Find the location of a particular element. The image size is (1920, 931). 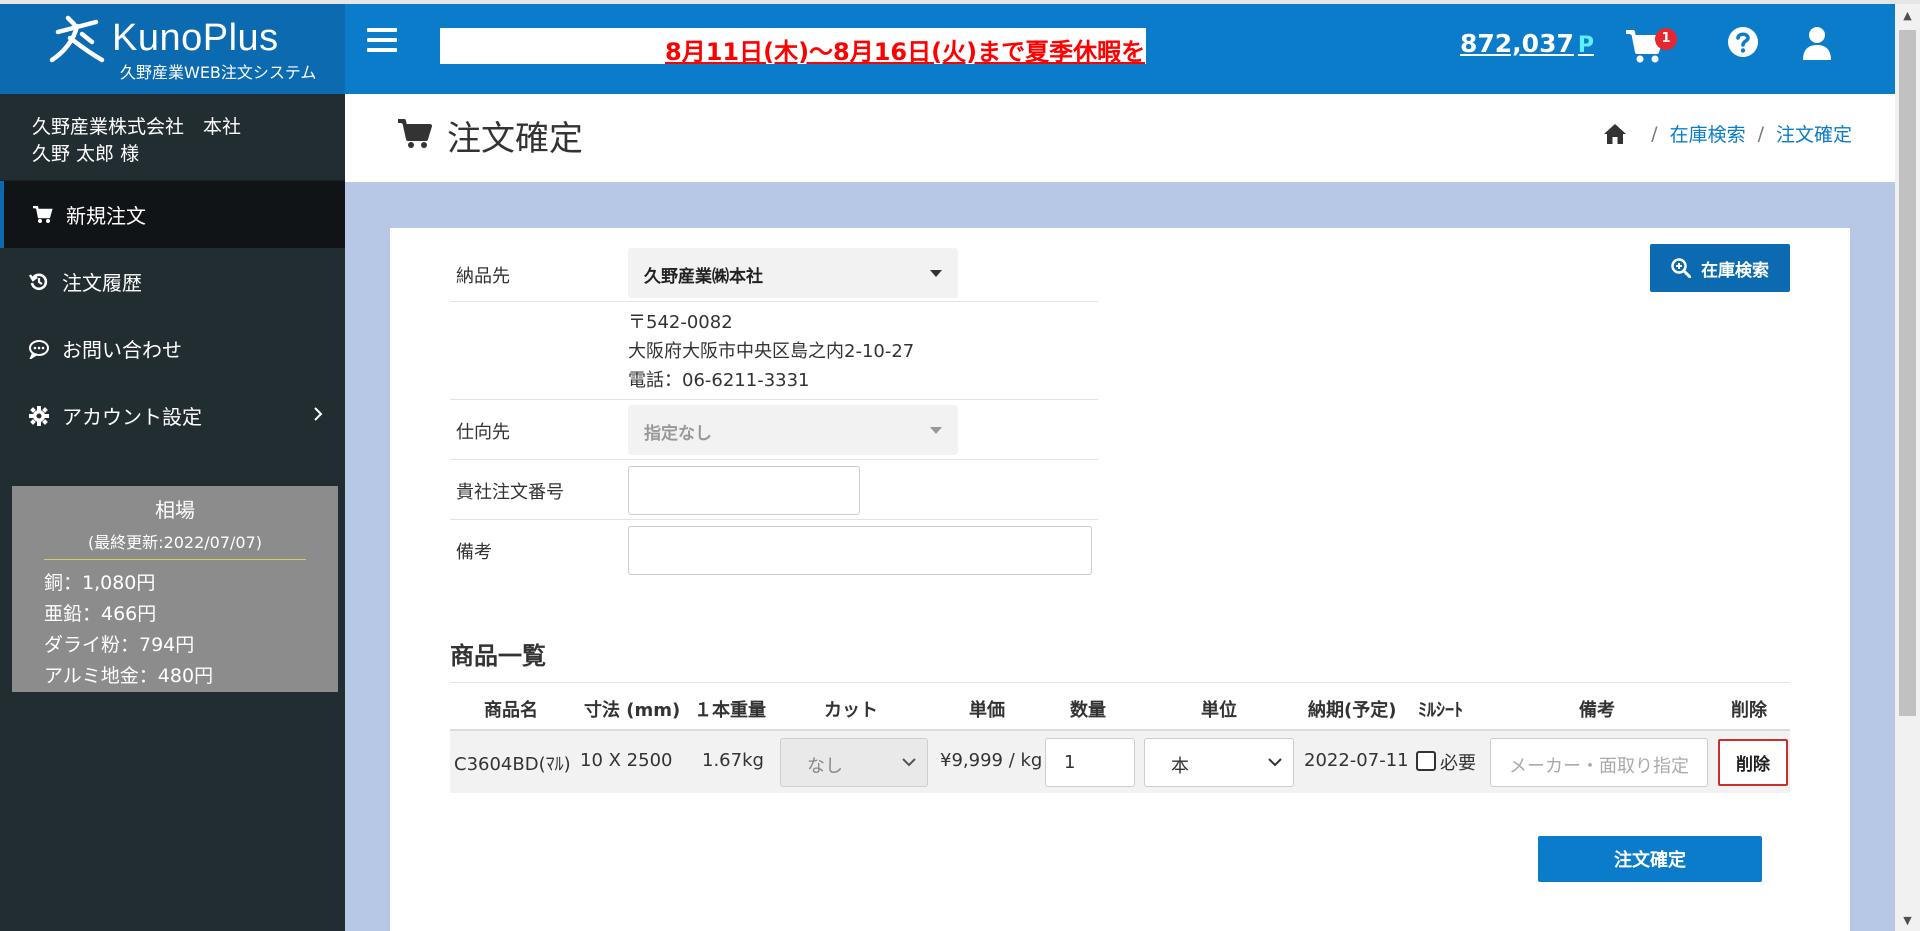

delivery-date: 2022-07-11 is located at coordinates (1356, 760).